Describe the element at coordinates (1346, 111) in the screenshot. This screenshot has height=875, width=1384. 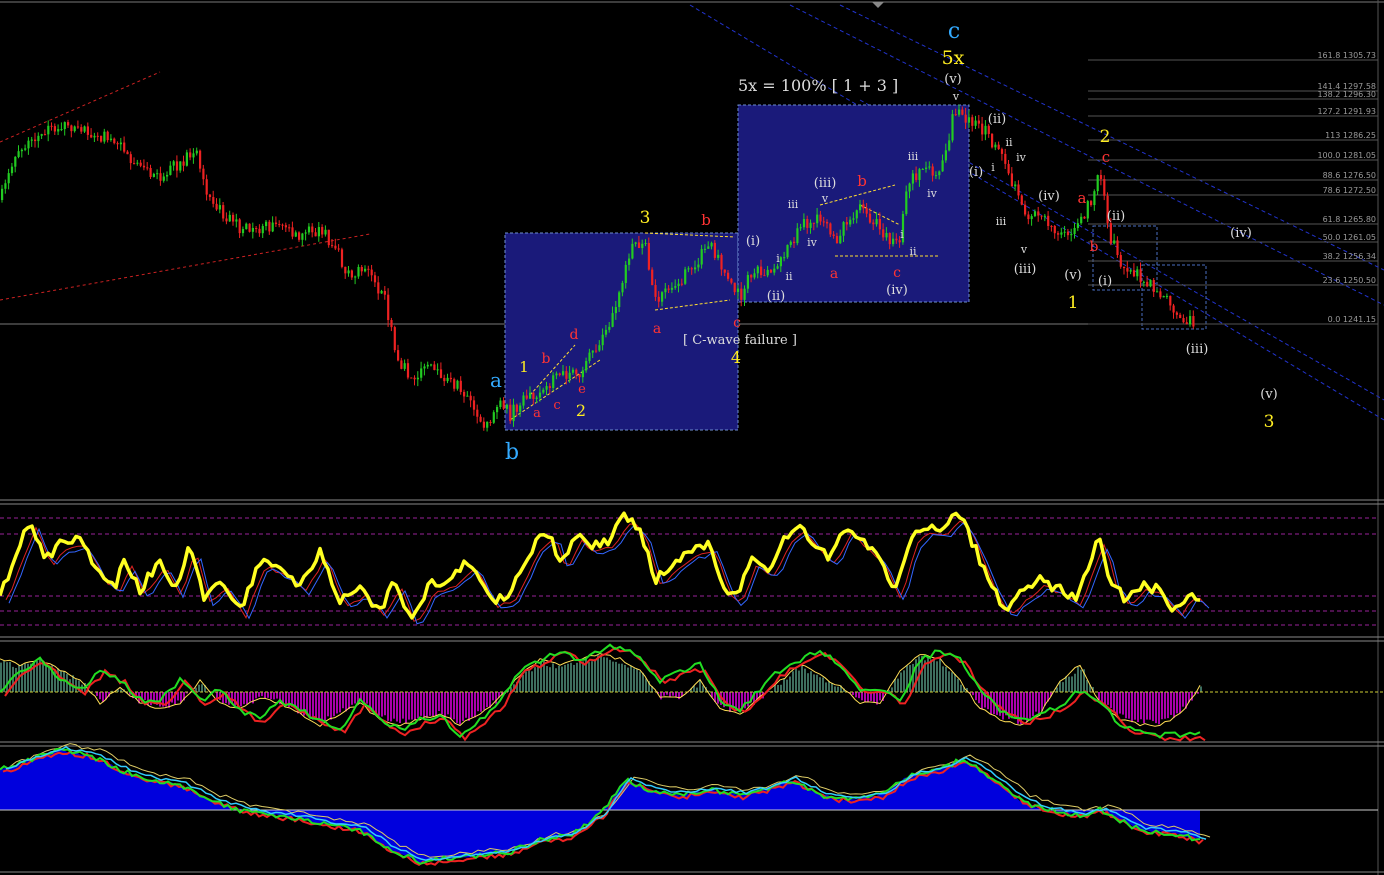
I see `fib-level-label: 127.2 1291.93` at that location.